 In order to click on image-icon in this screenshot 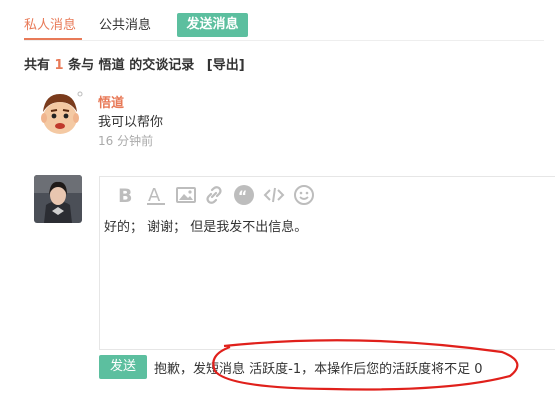, I will do `click(186, 195)`.